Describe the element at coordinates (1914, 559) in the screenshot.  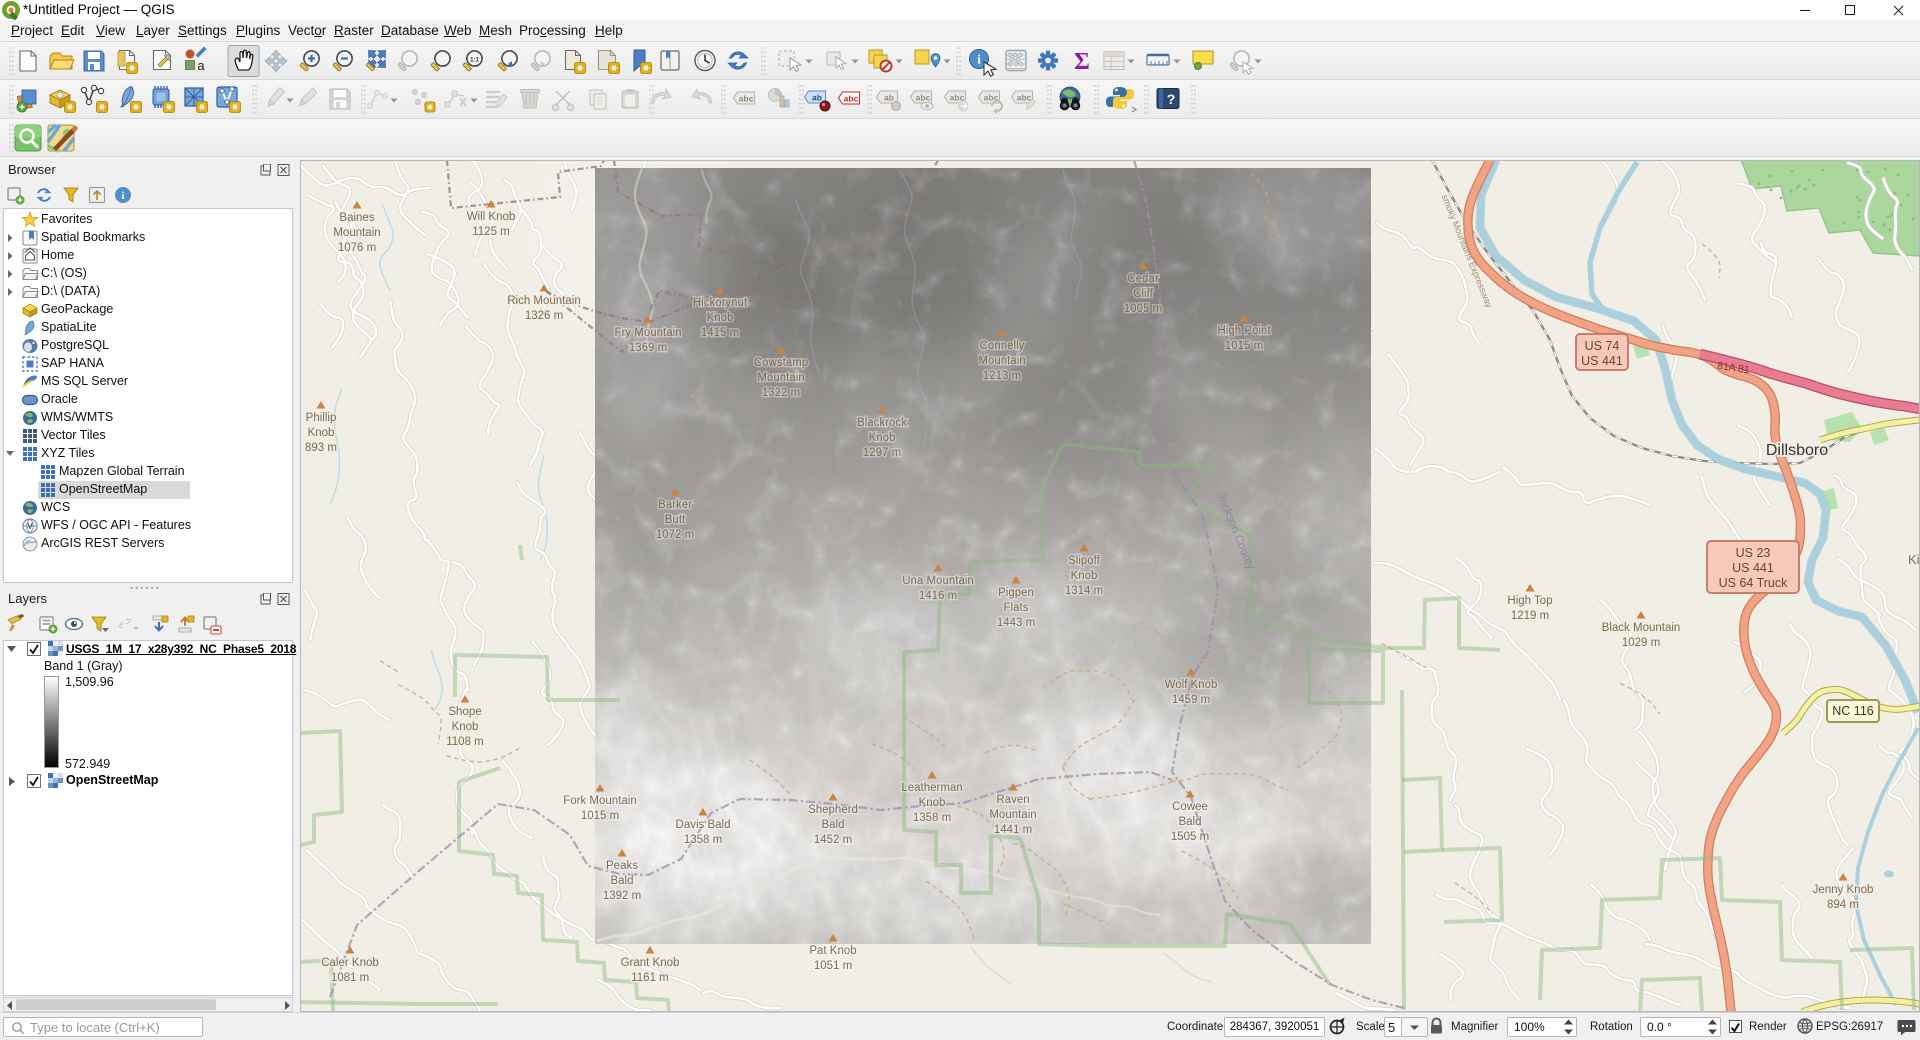
I see `svg-text: Ki` at that location.